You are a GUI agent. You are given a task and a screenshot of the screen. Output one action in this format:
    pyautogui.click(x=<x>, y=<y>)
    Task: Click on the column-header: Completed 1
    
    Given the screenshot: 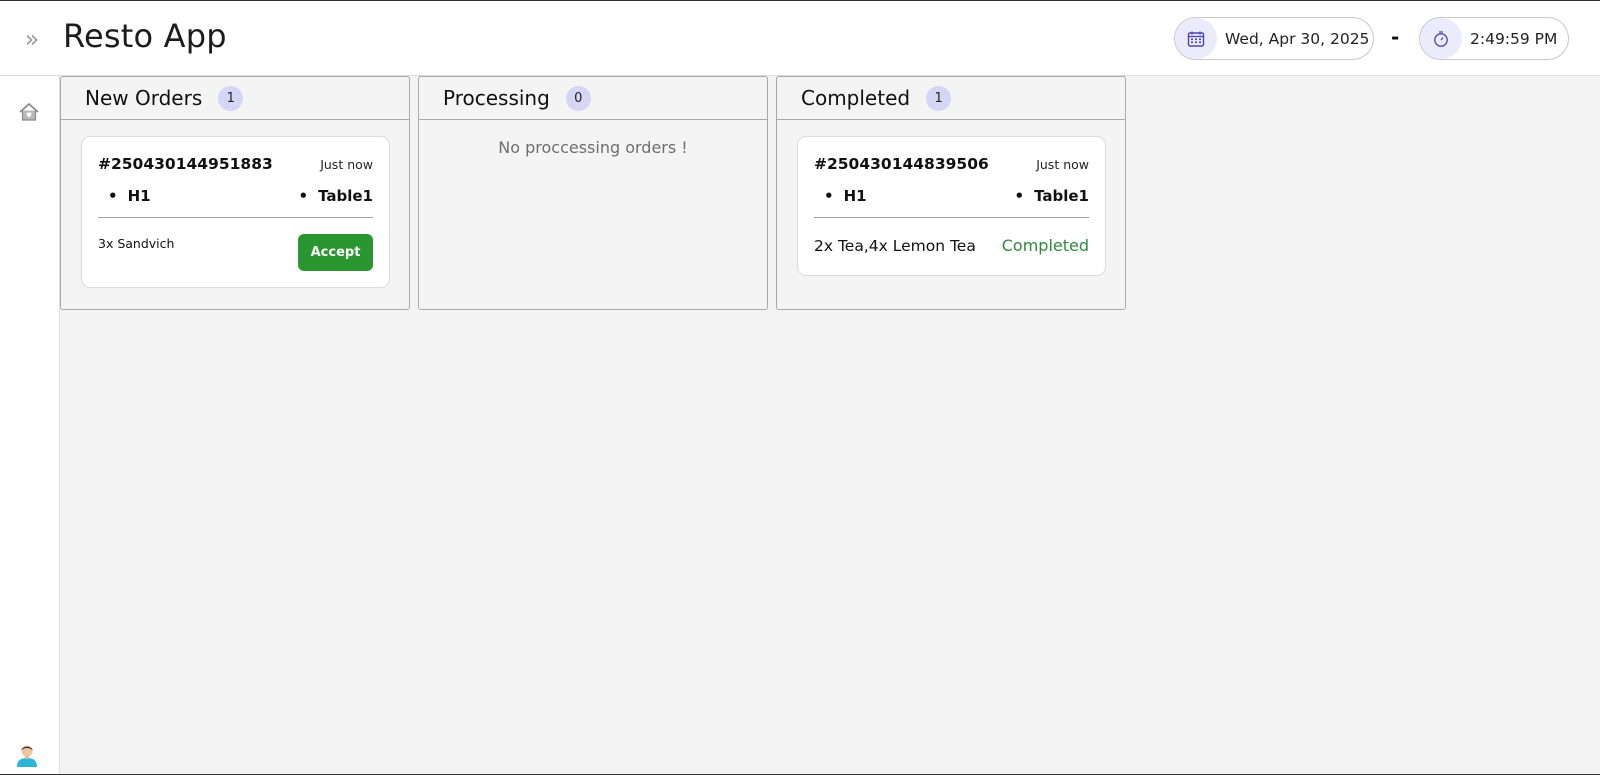 What is the action you would take?
    pyautogui.click(x=951, y=98)
    